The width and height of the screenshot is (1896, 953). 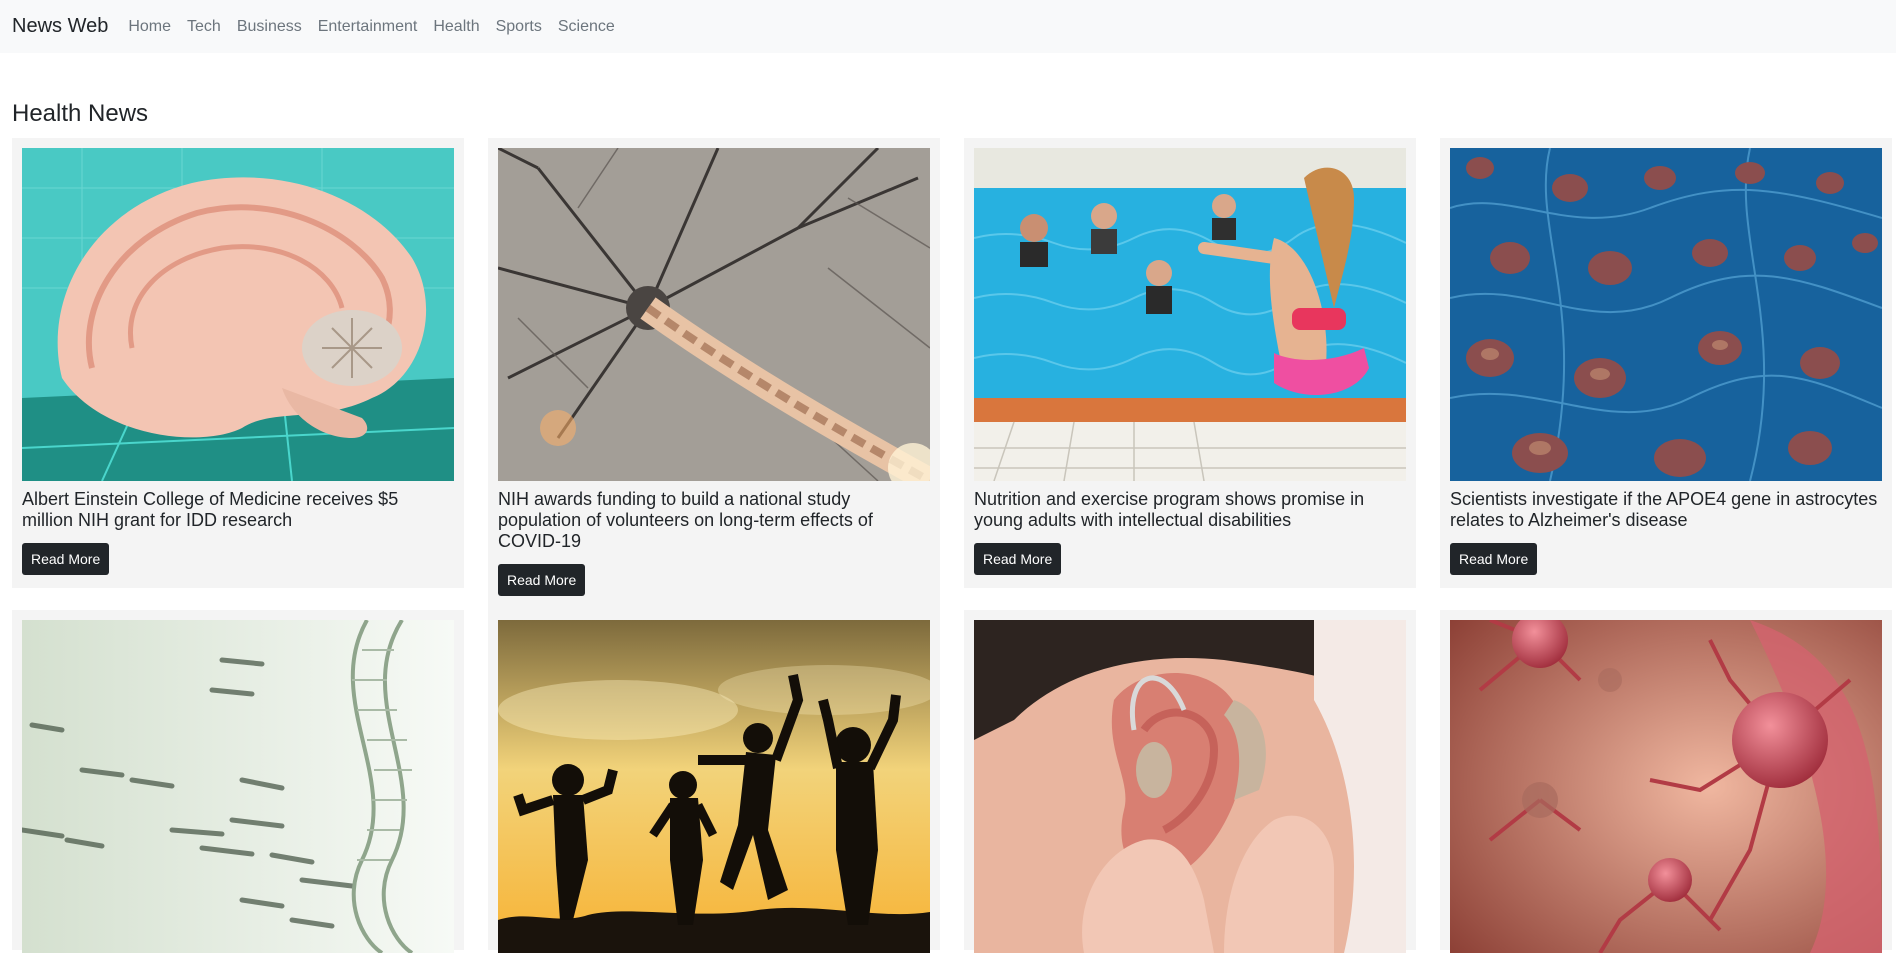 What do you see at coordinates (586, 27) in the screenshot?
I see `nav-link-science: Science` at bounding box center [586, 27].